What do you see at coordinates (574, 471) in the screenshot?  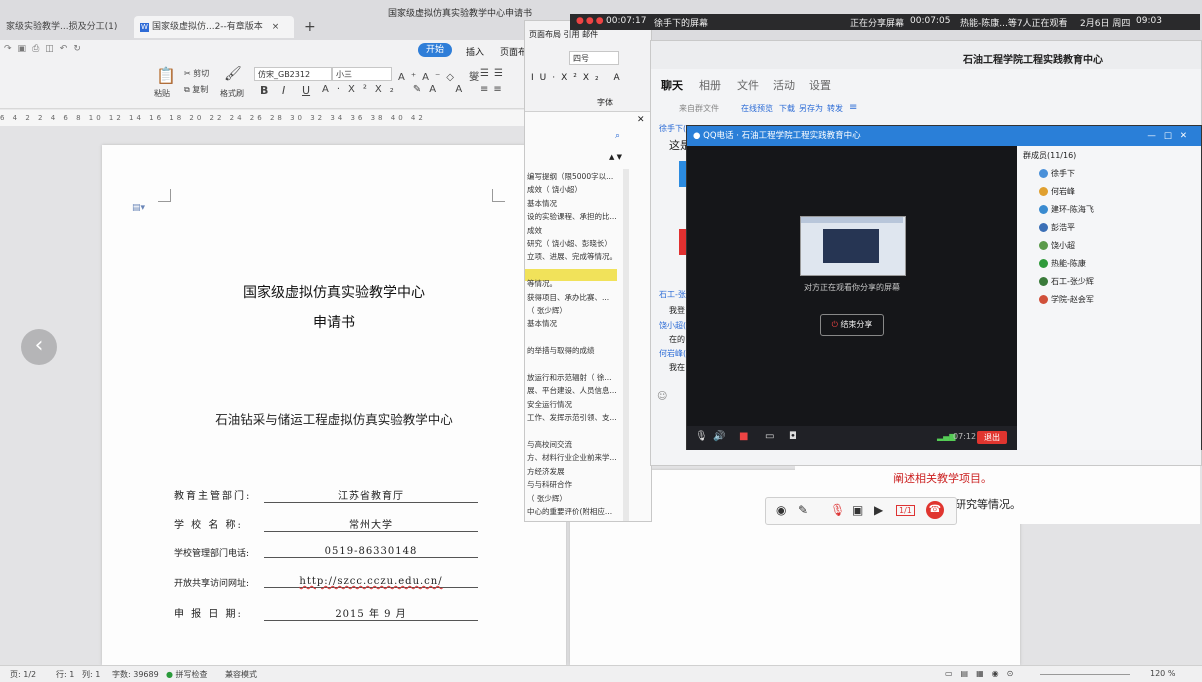 I see `outline-item: 方经济发展` at bounding box center [574, 471].